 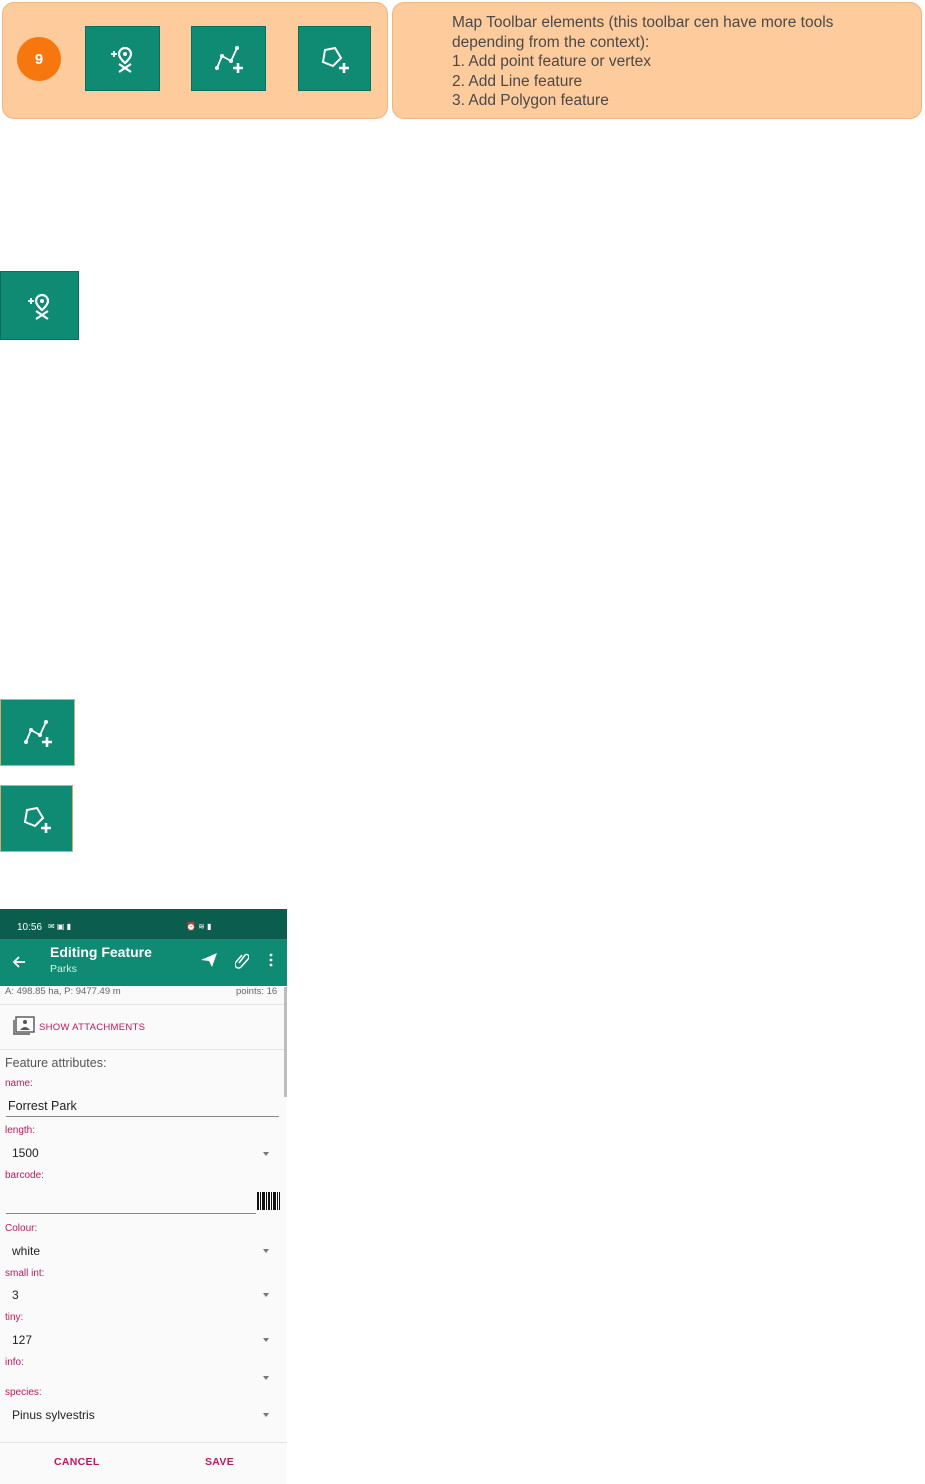 I want to click on colour-select: white, so click(x=26, y=1251).